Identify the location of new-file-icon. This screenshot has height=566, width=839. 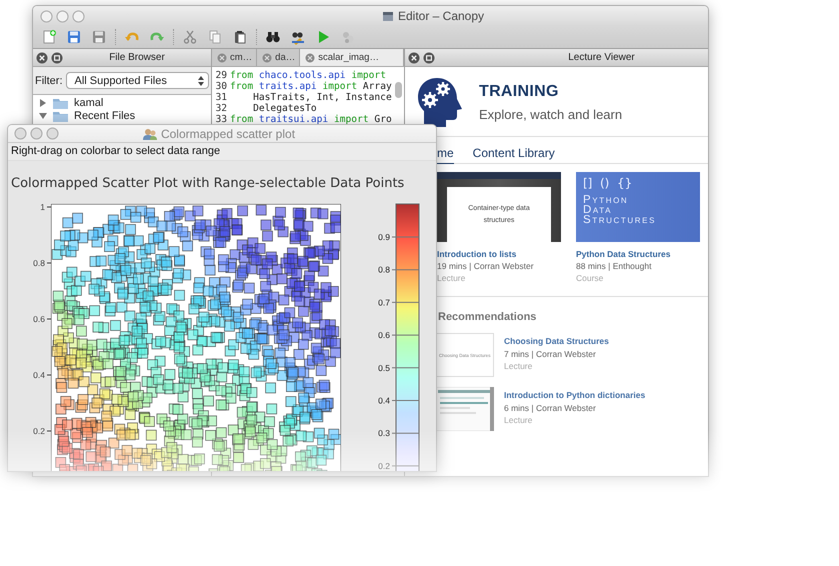
(49, 37).